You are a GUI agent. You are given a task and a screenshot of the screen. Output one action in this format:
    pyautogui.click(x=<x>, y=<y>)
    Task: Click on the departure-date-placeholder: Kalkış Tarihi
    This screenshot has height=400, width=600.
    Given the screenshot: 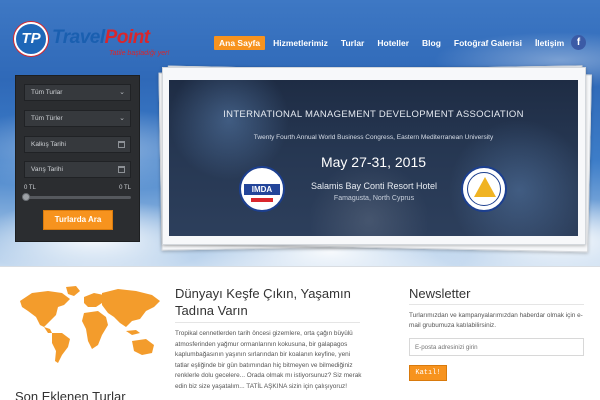 What is the action you would take?
    pyautogui.click(x=48, y=144)
    